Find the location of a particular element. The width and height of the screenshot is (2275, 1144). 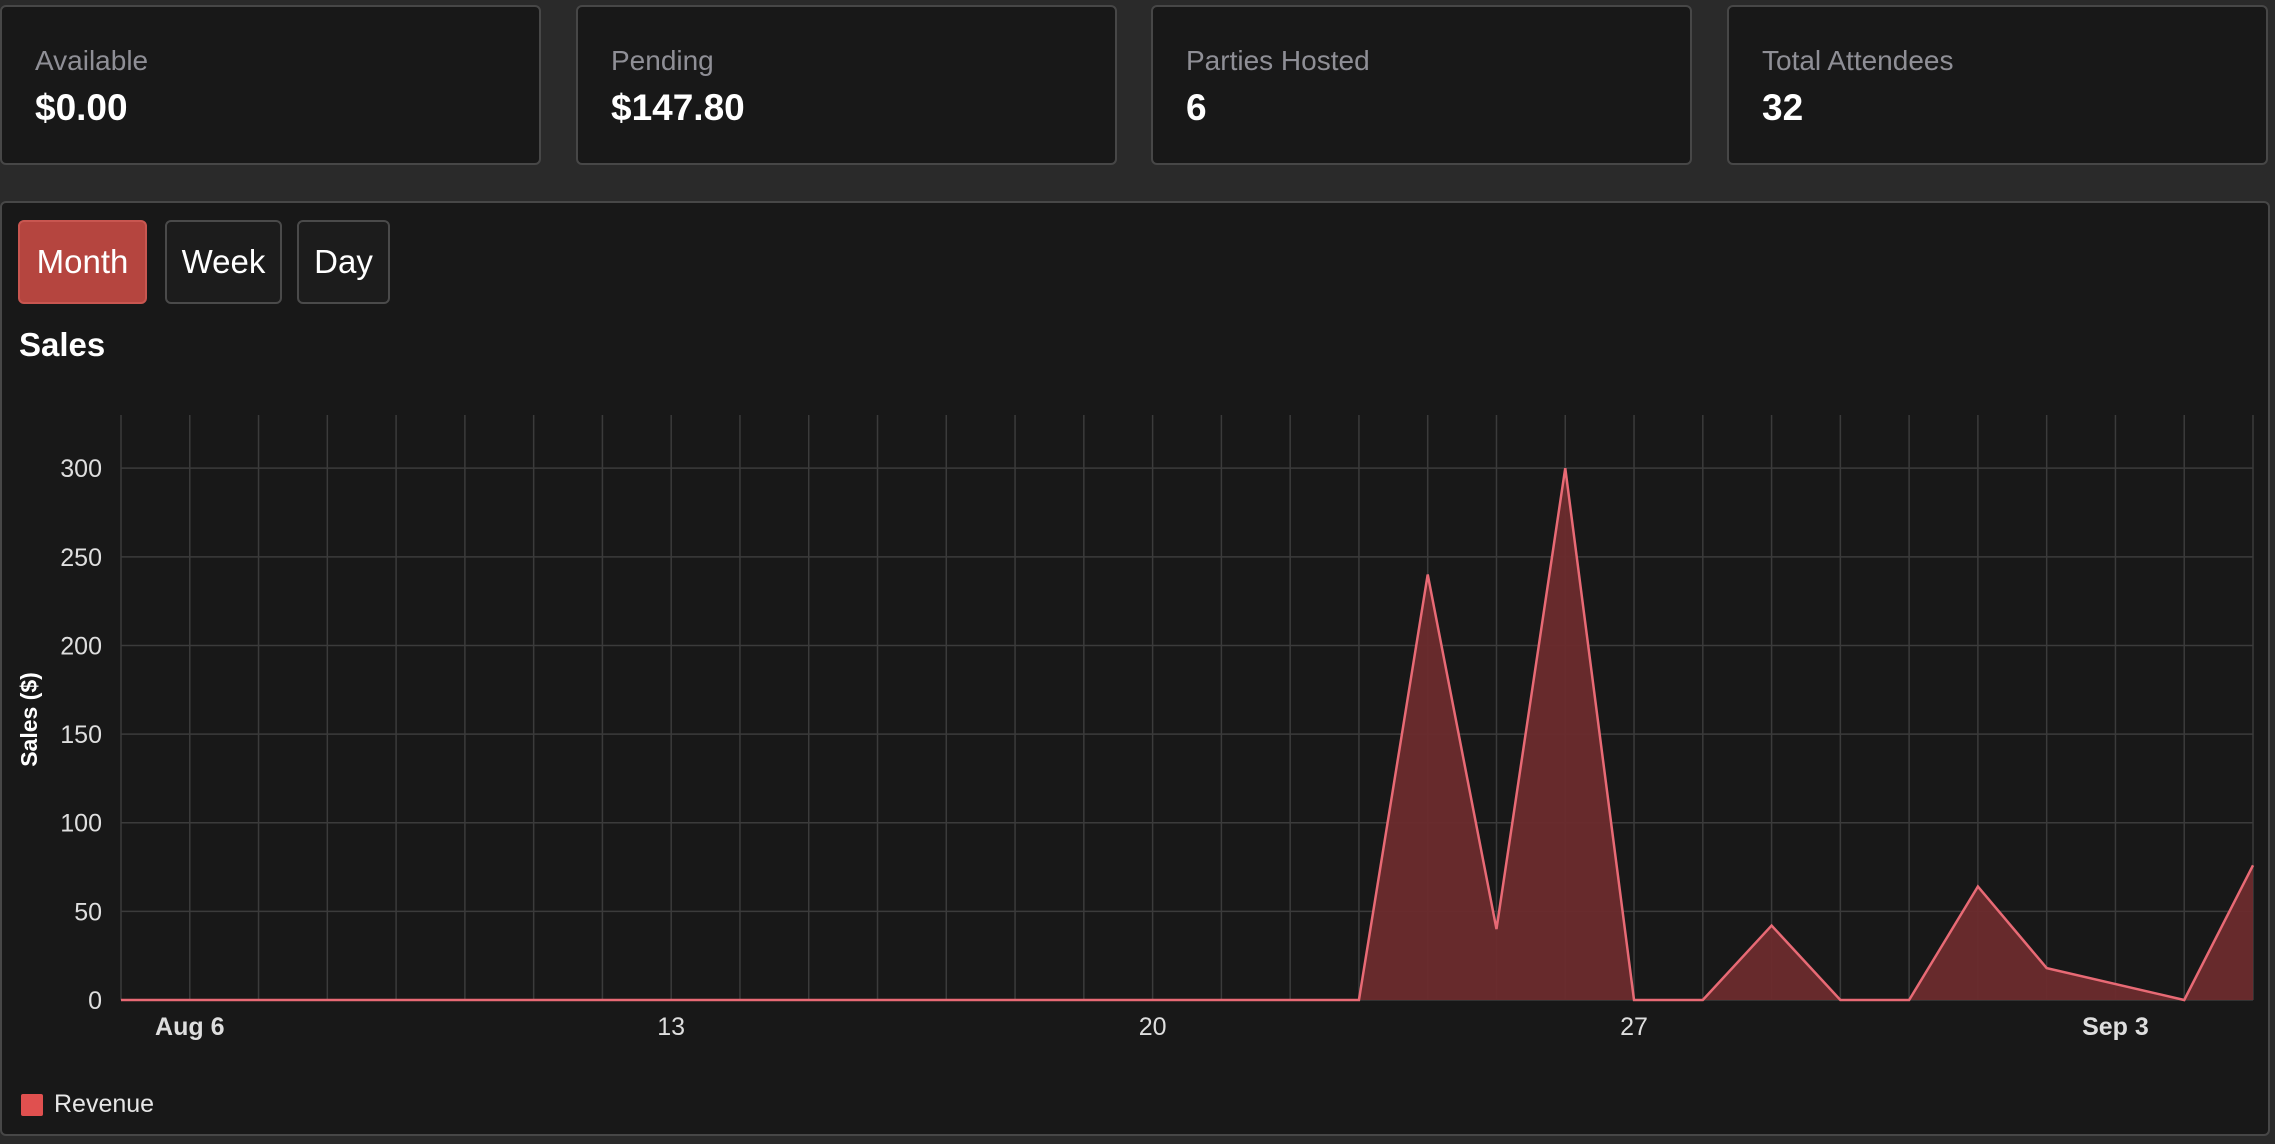

stat-value: $147.80 is located at coordinates (678, 107).